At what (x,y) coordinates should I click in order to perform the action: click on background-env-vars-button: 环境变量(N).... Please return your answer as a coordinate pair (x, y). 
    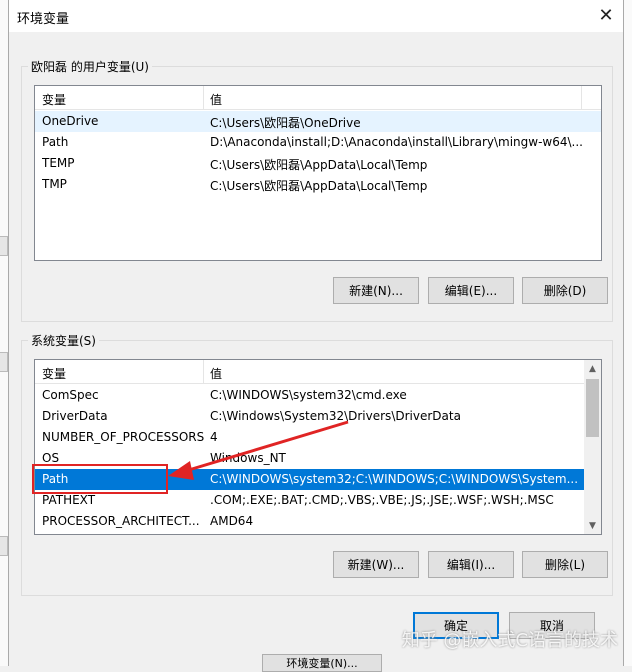
    Looking at the image, I should click on (322, 663).